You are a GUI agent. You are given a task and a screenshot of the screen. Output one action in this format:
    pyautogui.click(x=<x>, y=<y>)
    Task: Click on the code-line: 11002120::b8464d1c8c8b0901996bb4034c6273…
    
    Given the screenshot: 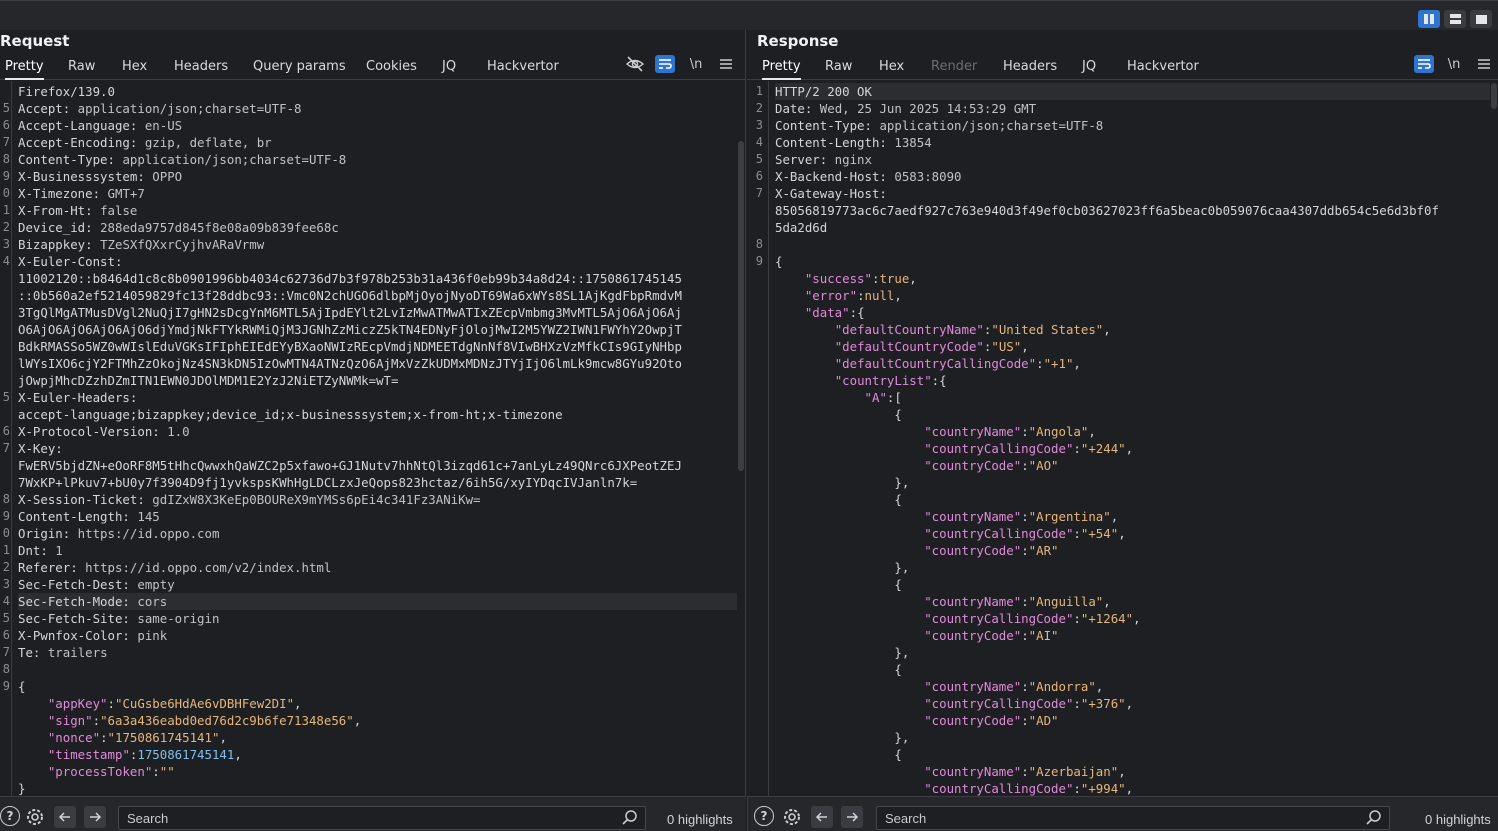 What is the action you would take?
    pyautogui.click(x=381, y=278)
    